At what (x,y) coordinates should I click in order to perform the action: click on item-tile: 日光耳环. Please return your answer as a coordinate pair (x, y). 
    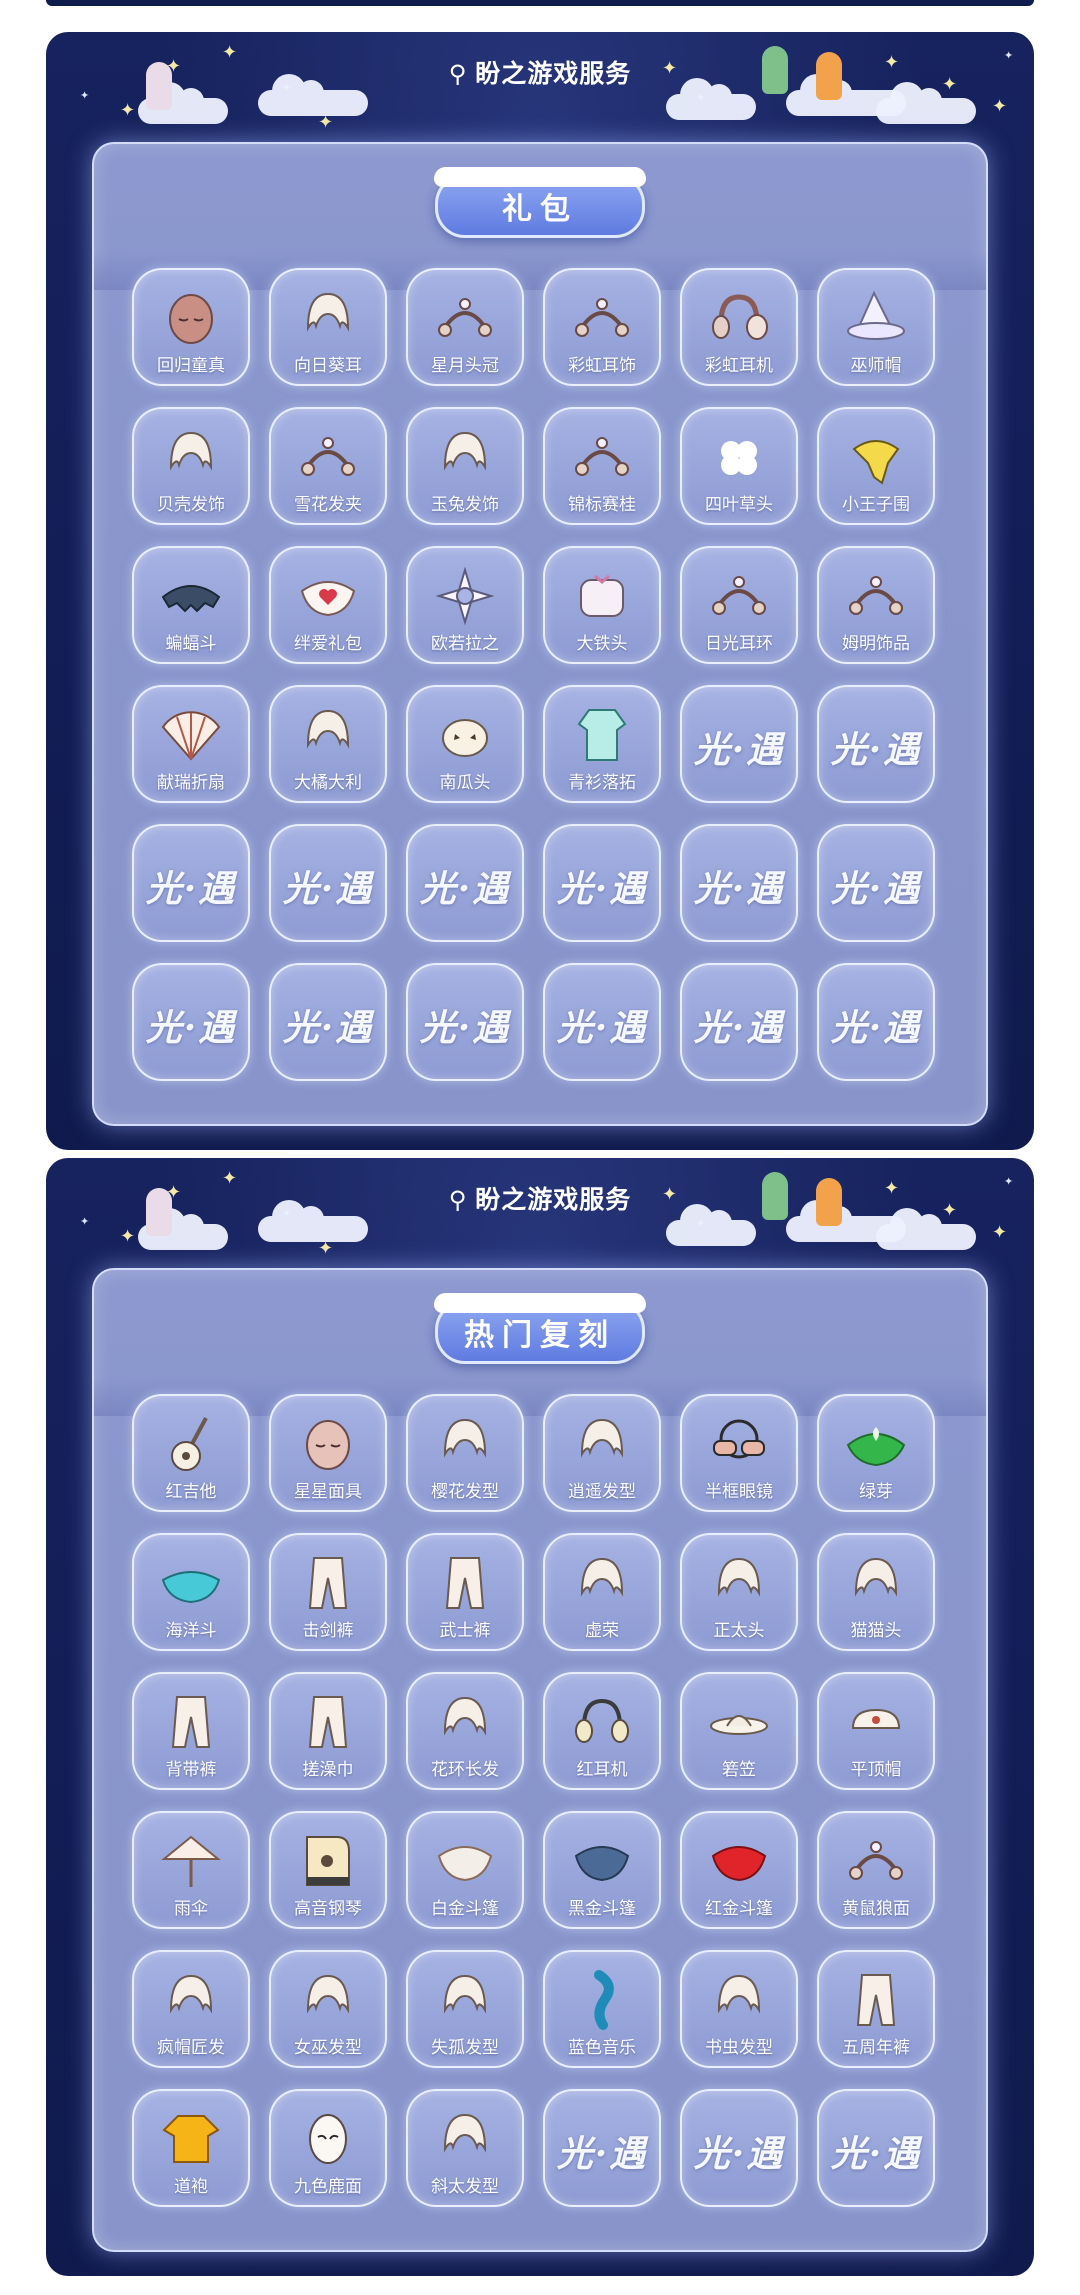
    Looking at the image, I should click on (739, 605).